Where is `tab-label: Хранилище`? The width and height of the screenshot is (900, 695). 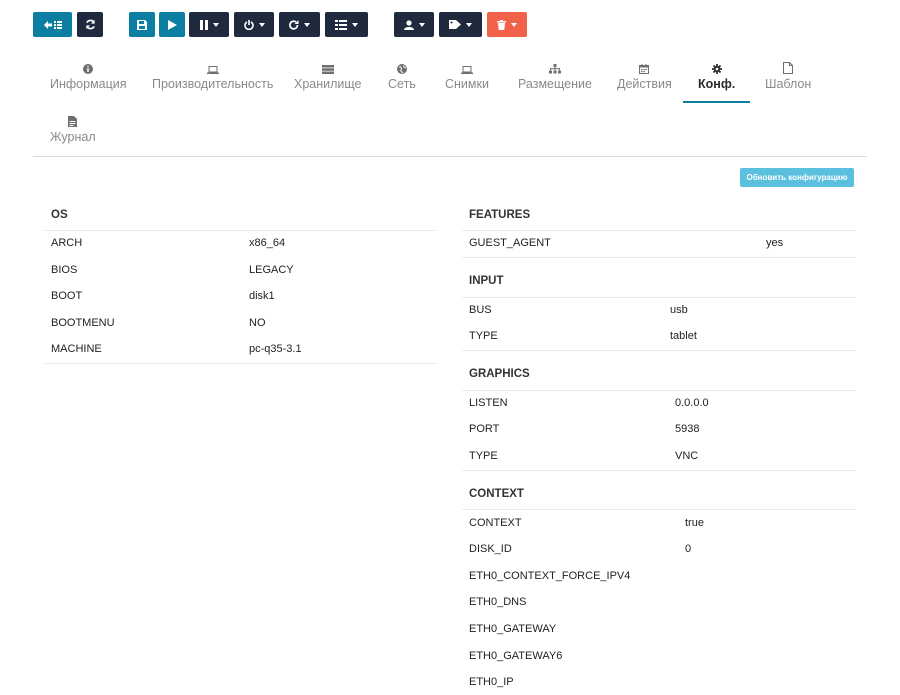
tab-label: Хранилище is located at coordinates (328, 84).